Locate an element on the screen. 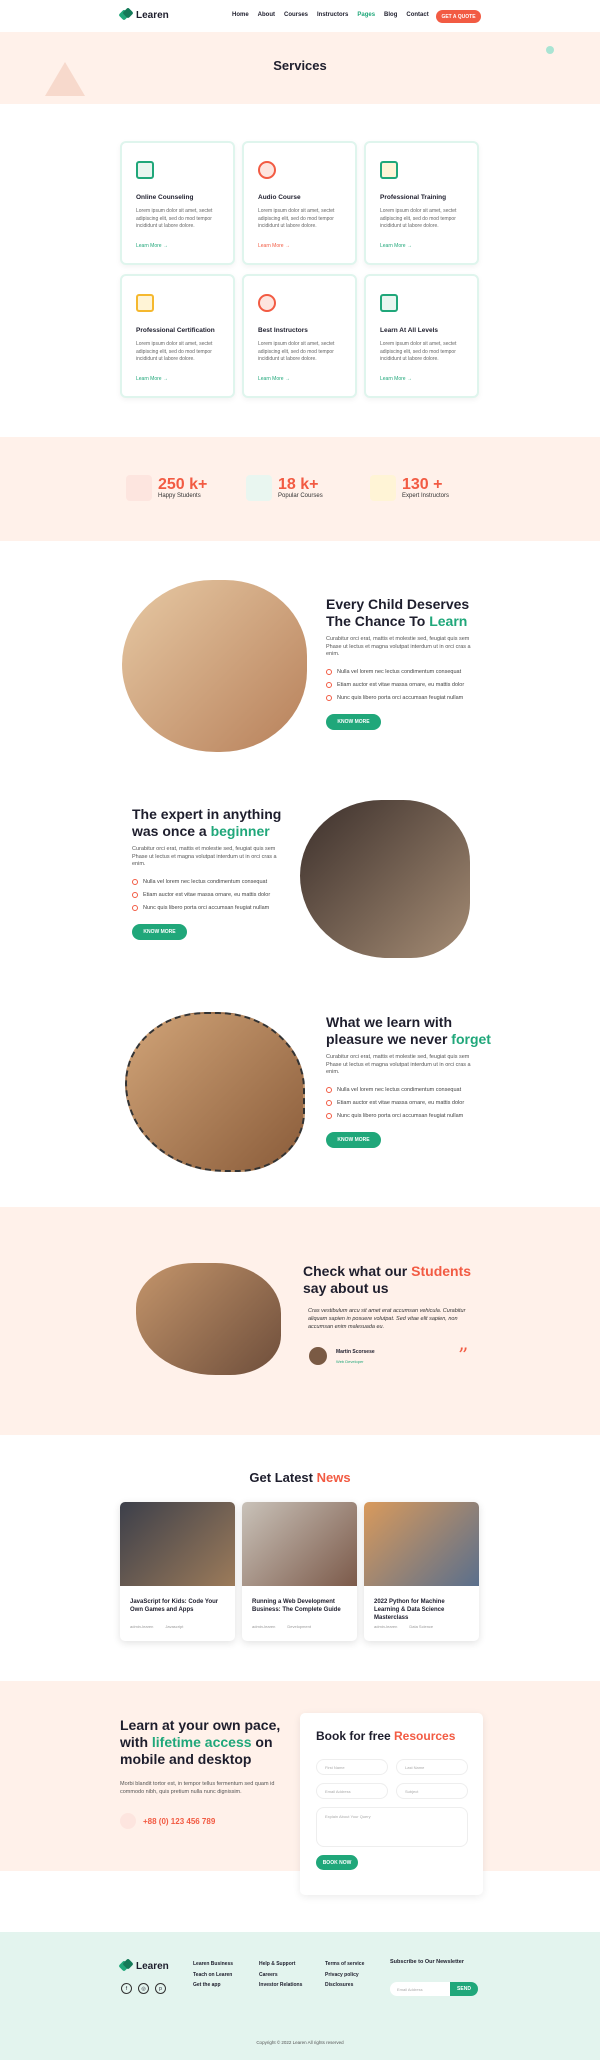 The height and width of the screenshot is (2060, 600). stat-value: 250 k+ is located at coordinates (183, 484).